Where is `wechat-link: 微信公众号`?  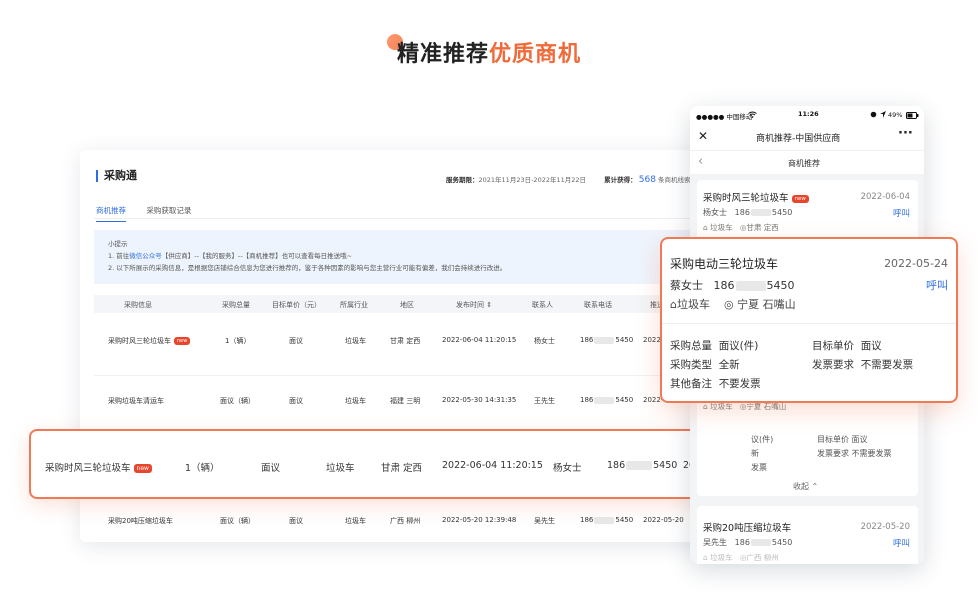
wechat-link: 微信公众号 is located at coordinates (145, 256).